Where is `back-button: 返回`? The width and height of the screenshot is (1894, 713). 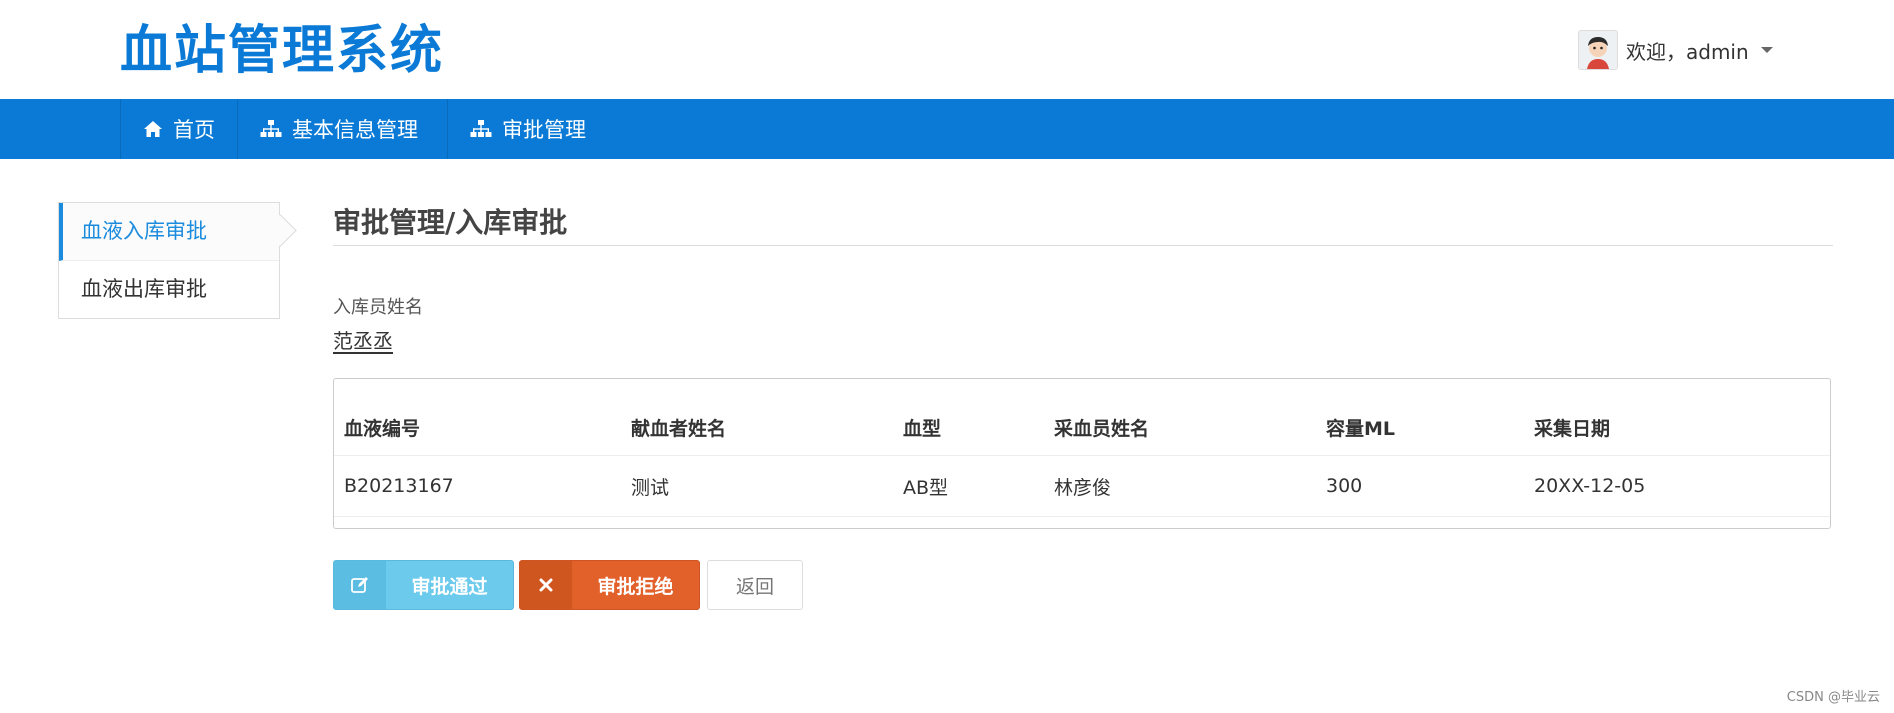 back-button: 返回 is located at coordinates (755, 585).